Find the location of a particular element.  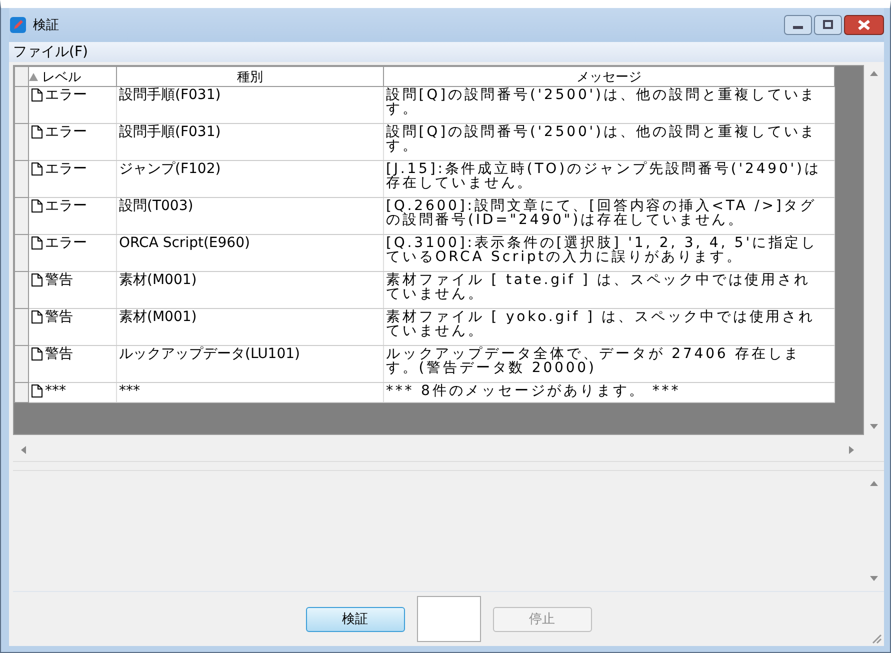

table-cell: *** 8件のメッセージがあります。 *** is located at coordinates (609, 392).